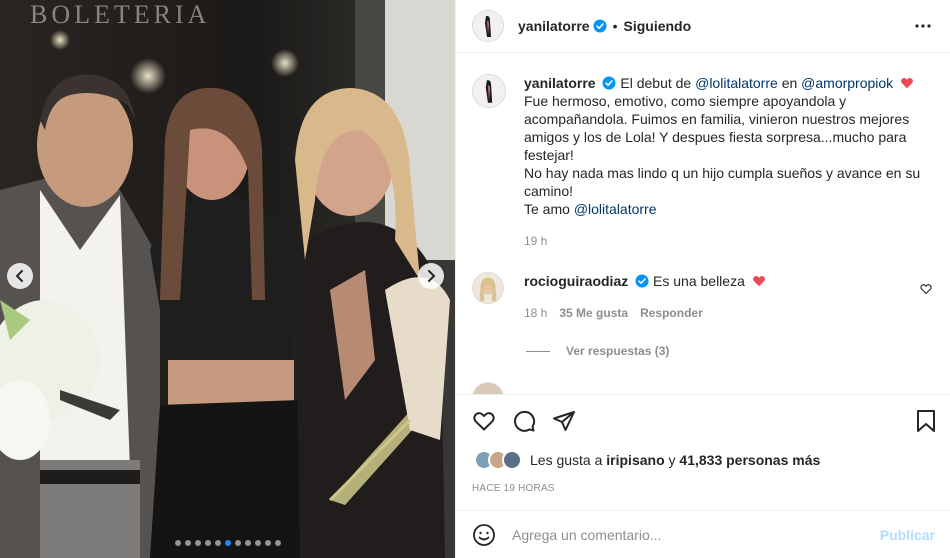  I want to click on heart-outline-icon, so click(926, 289).